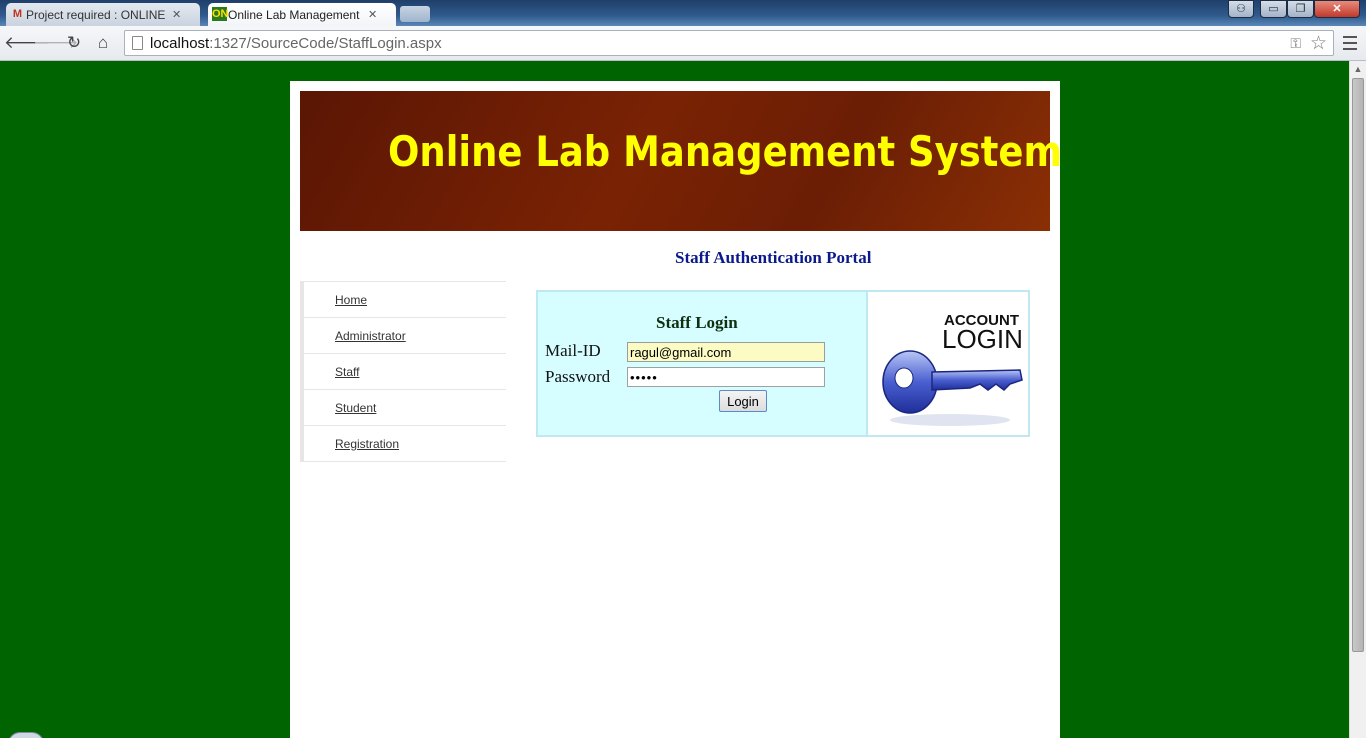 Image resolution: width=1366 pixels, height=738 pixels. I want to click on menu-item-staff: Staff, so click(405, 372).